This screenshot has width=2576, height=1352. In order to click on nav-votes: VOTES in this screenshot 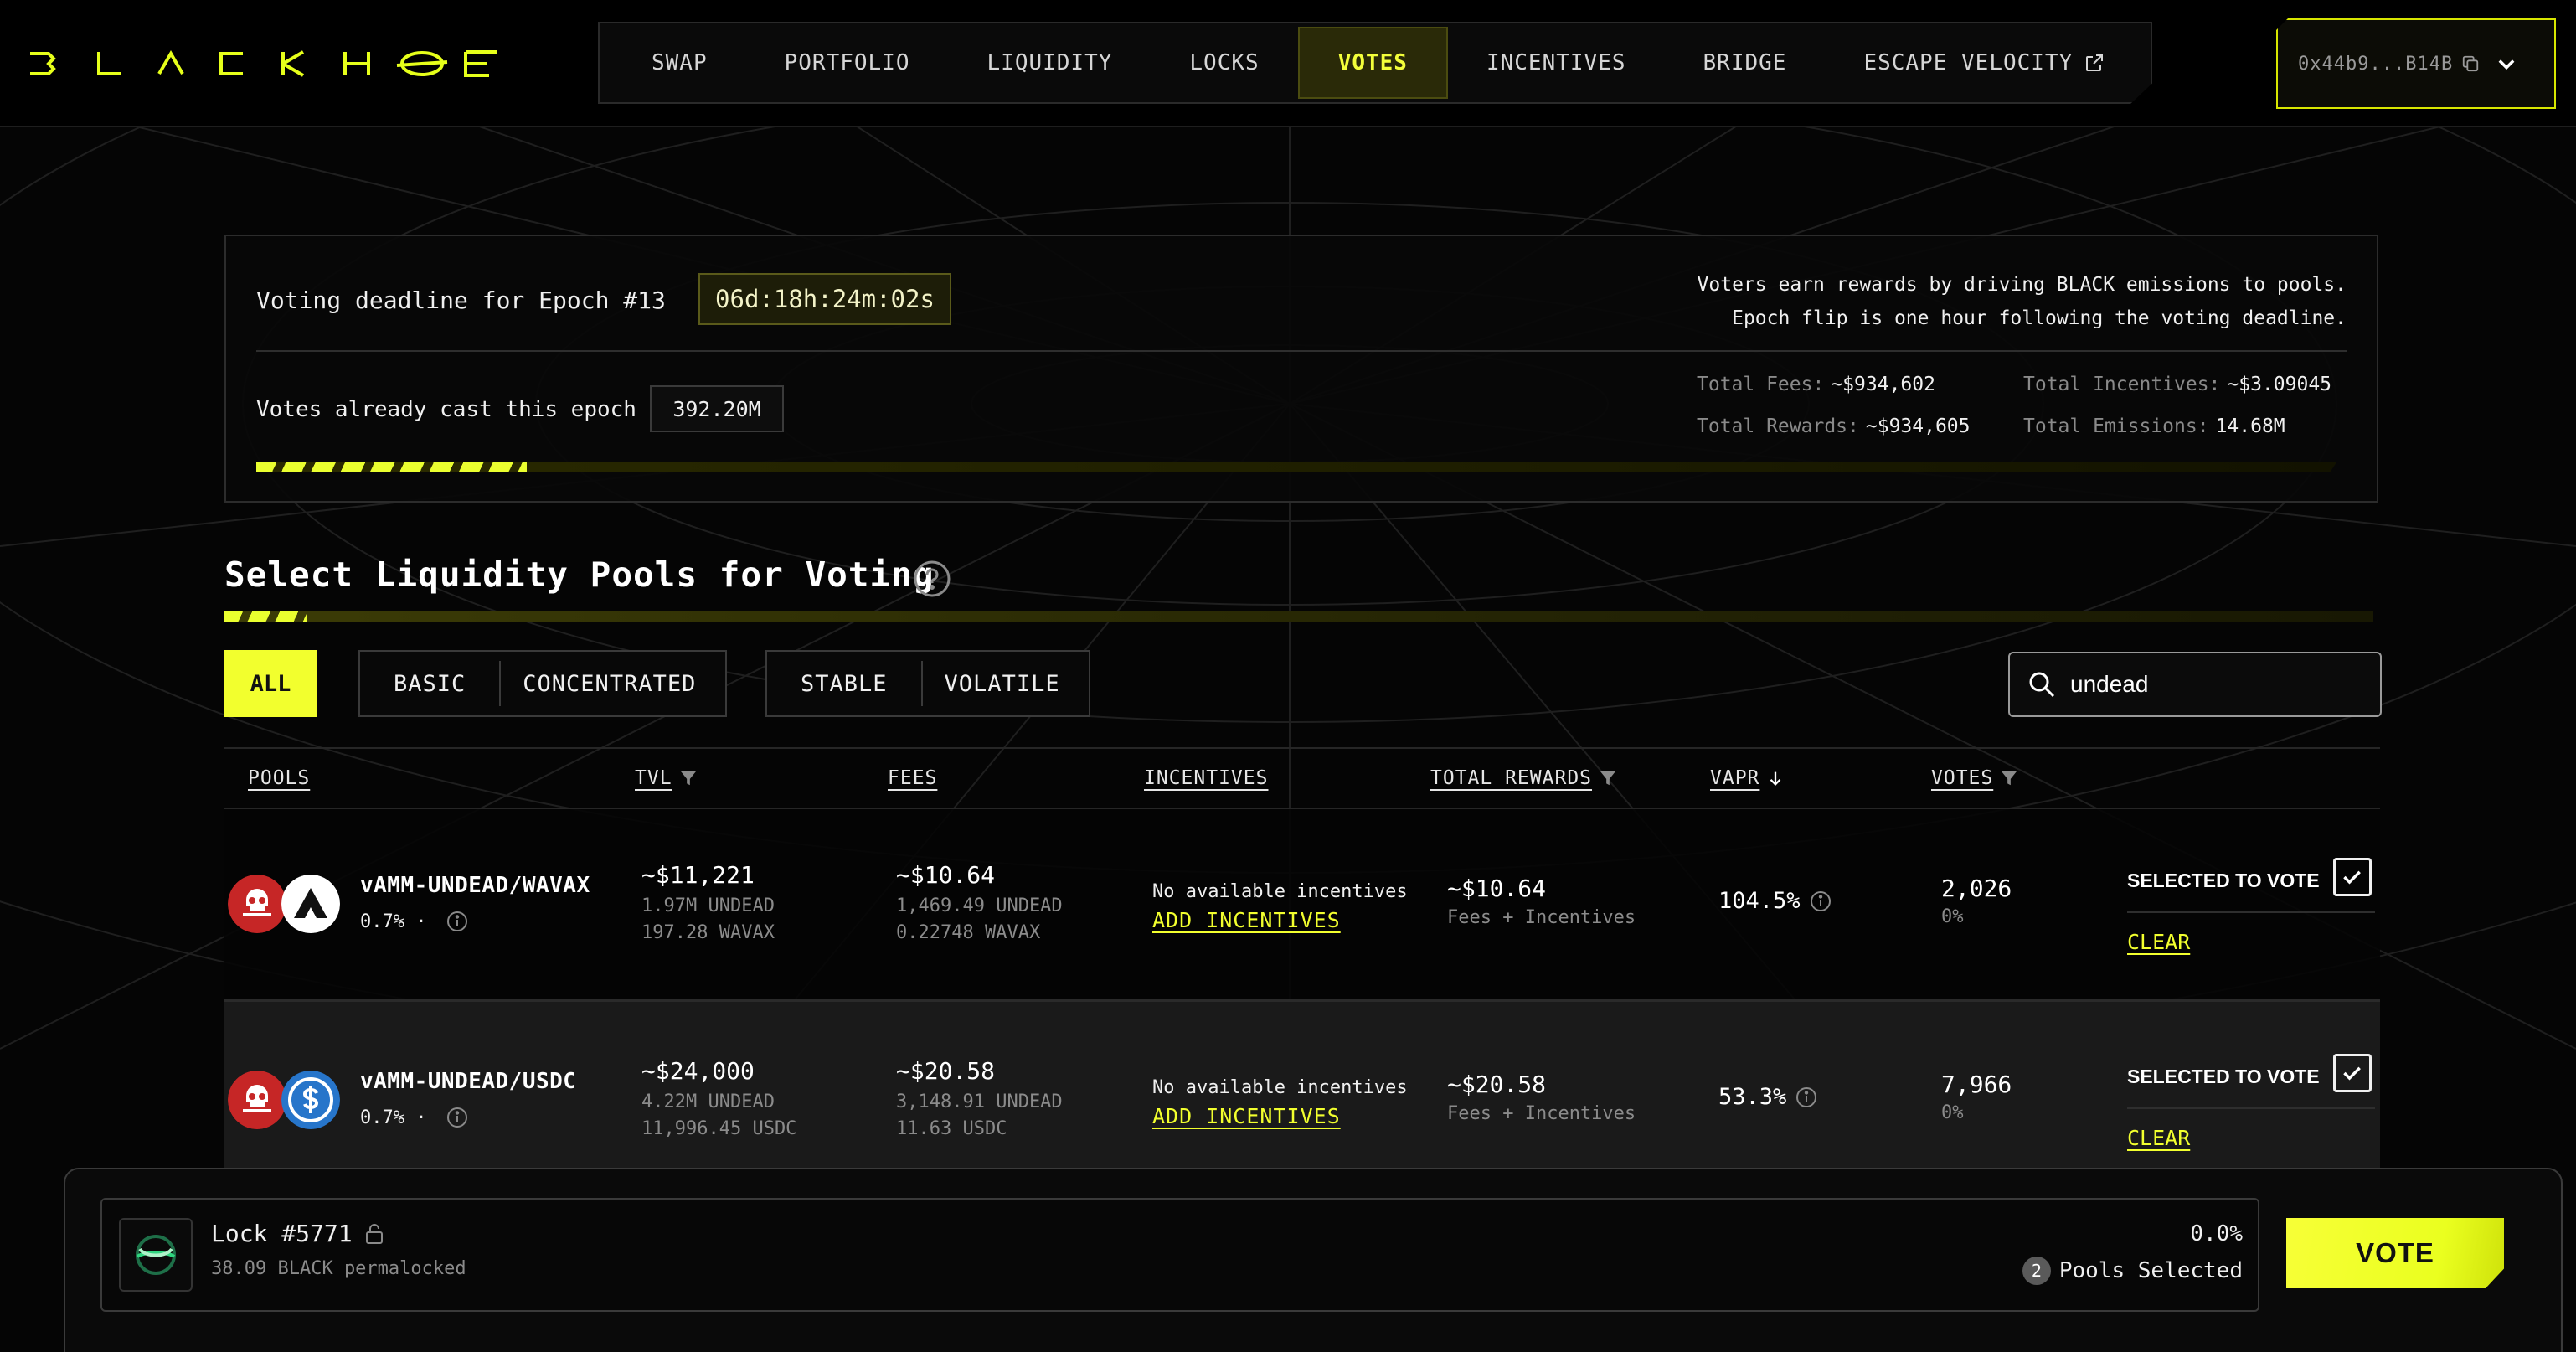, I will do `click(1373, 63)`.